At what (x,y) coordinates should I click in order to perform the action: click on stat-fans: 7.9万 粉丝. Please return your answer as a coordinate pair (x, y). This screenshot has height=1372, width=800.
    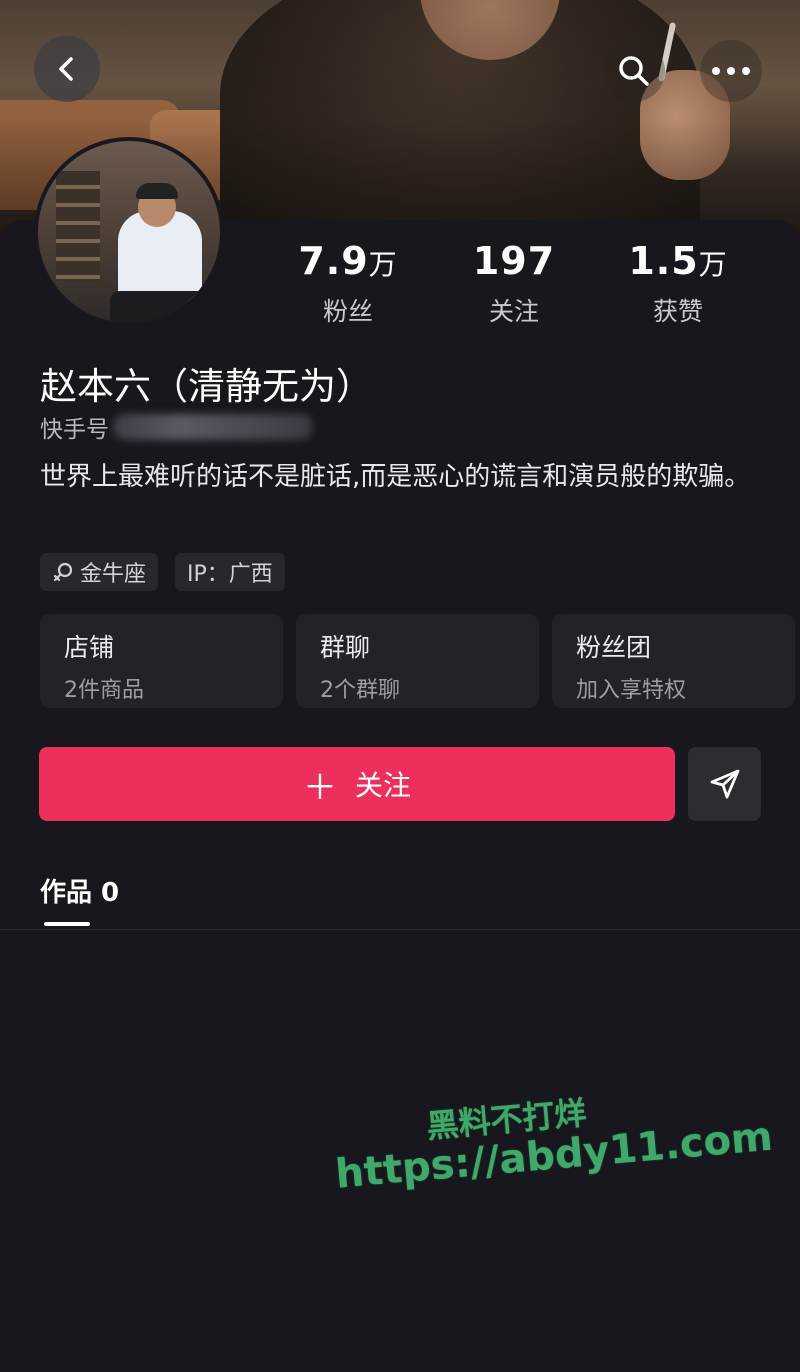
    Looking at the image, I should click on (348, 283).